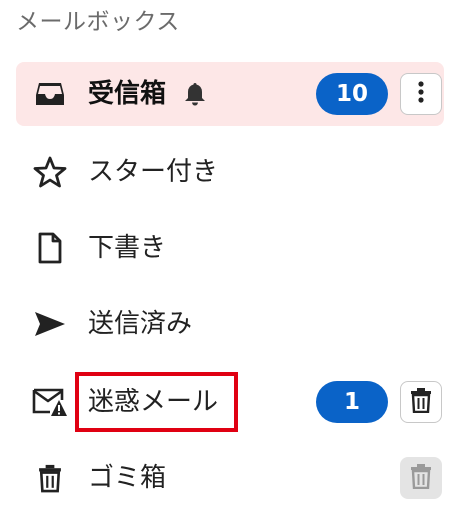 The width and height of the screenshot is (454, 524). I want to click on folder-item-drafts: 下書き, so click(230, 248).